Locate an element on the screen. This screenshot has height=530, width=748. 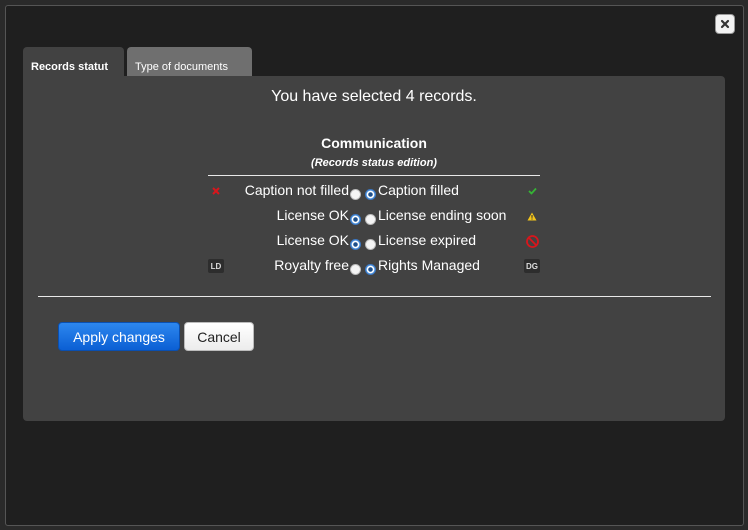
selection-count-text: You have selected 4 records. is located at coordinates (374, 96).